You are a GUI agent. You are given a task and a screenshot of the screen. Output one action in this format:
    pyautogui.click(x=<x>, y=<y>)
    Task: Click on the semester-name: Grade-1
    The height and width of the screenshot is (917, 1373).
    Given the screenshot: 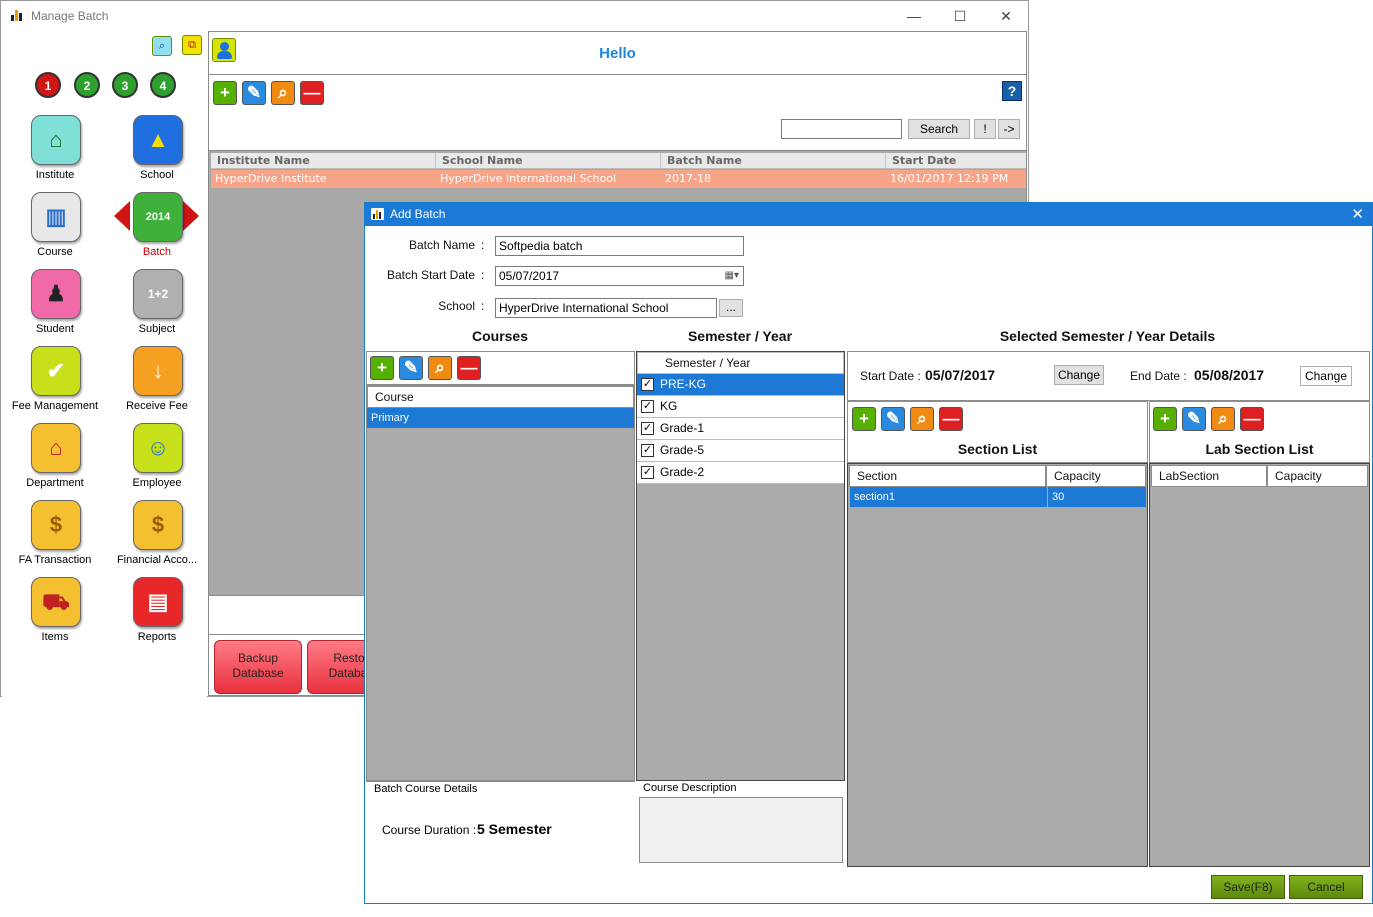 What is the action you would take?
    pyautogui.click(x=682, y=428)
    